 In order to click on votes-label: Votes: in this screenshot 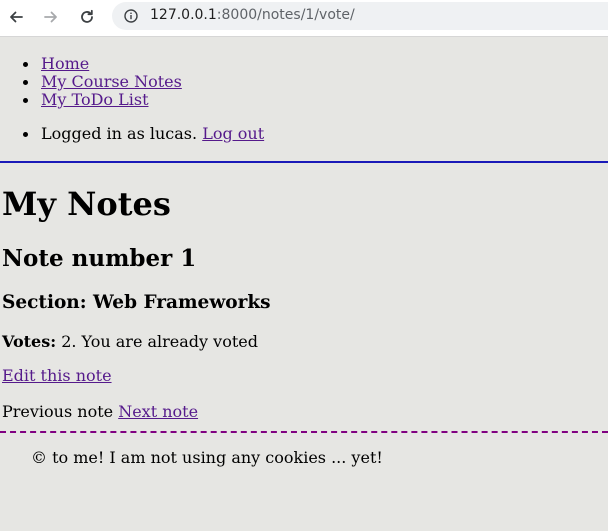, I will do `click(29, 341)`.